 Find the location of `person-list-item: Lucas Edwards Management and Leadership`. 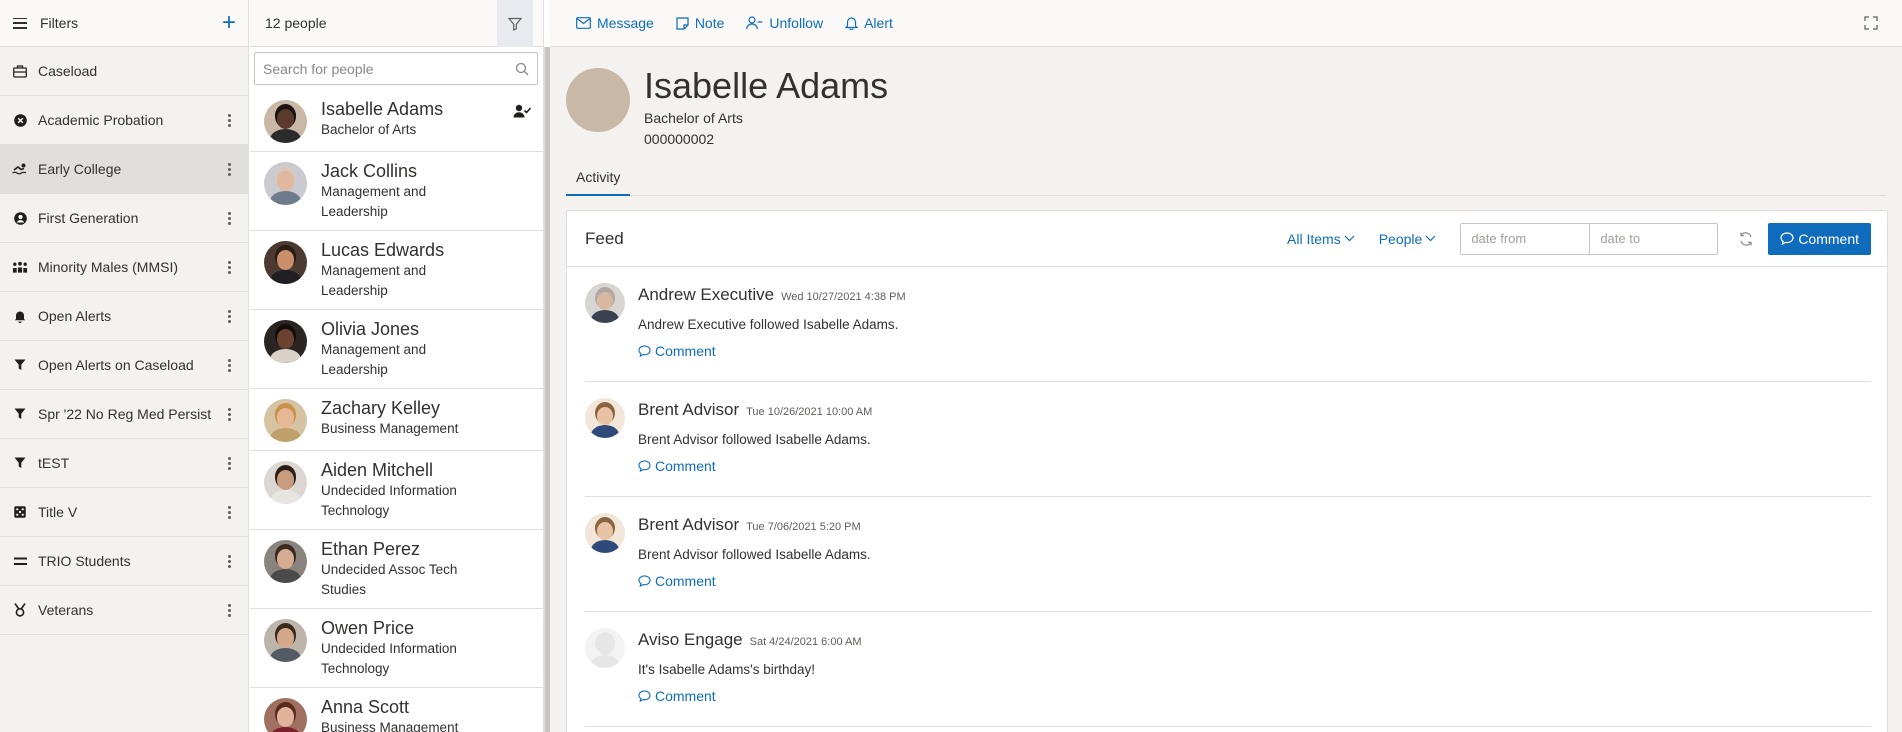

person-list-item: Lucas Edwards Management and Leadership is located at coordinates (396, 270).